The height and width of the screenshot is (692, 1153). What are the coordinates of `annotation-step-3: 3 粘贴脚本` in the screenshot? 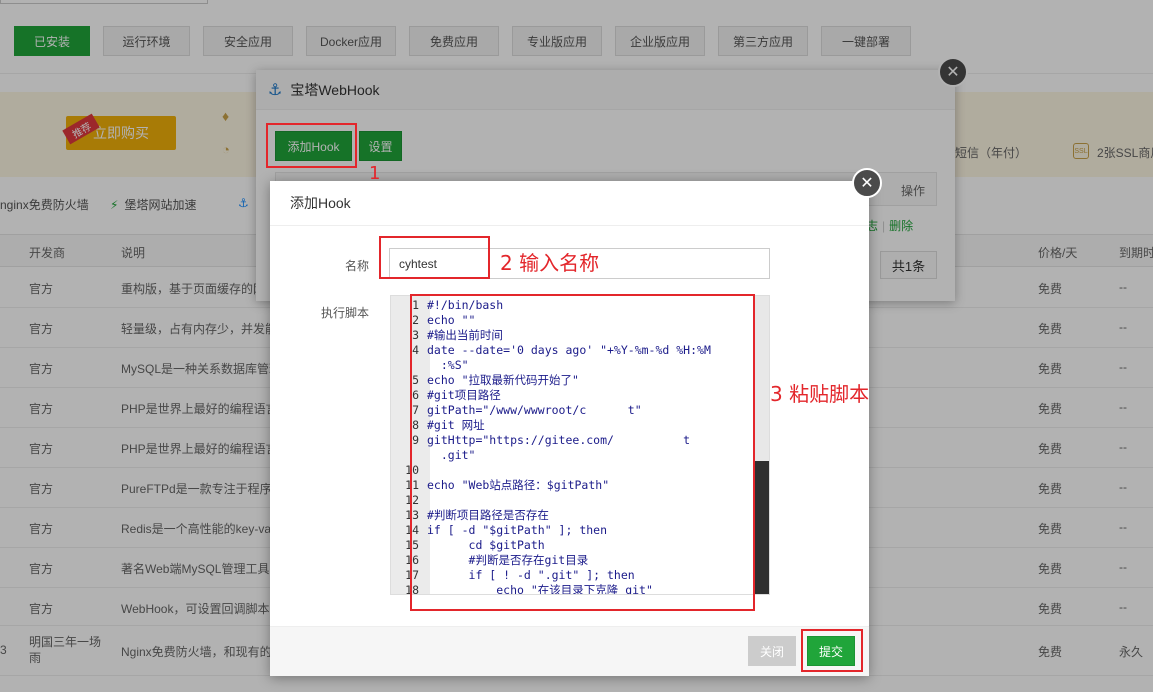 It's located at (820, 394).